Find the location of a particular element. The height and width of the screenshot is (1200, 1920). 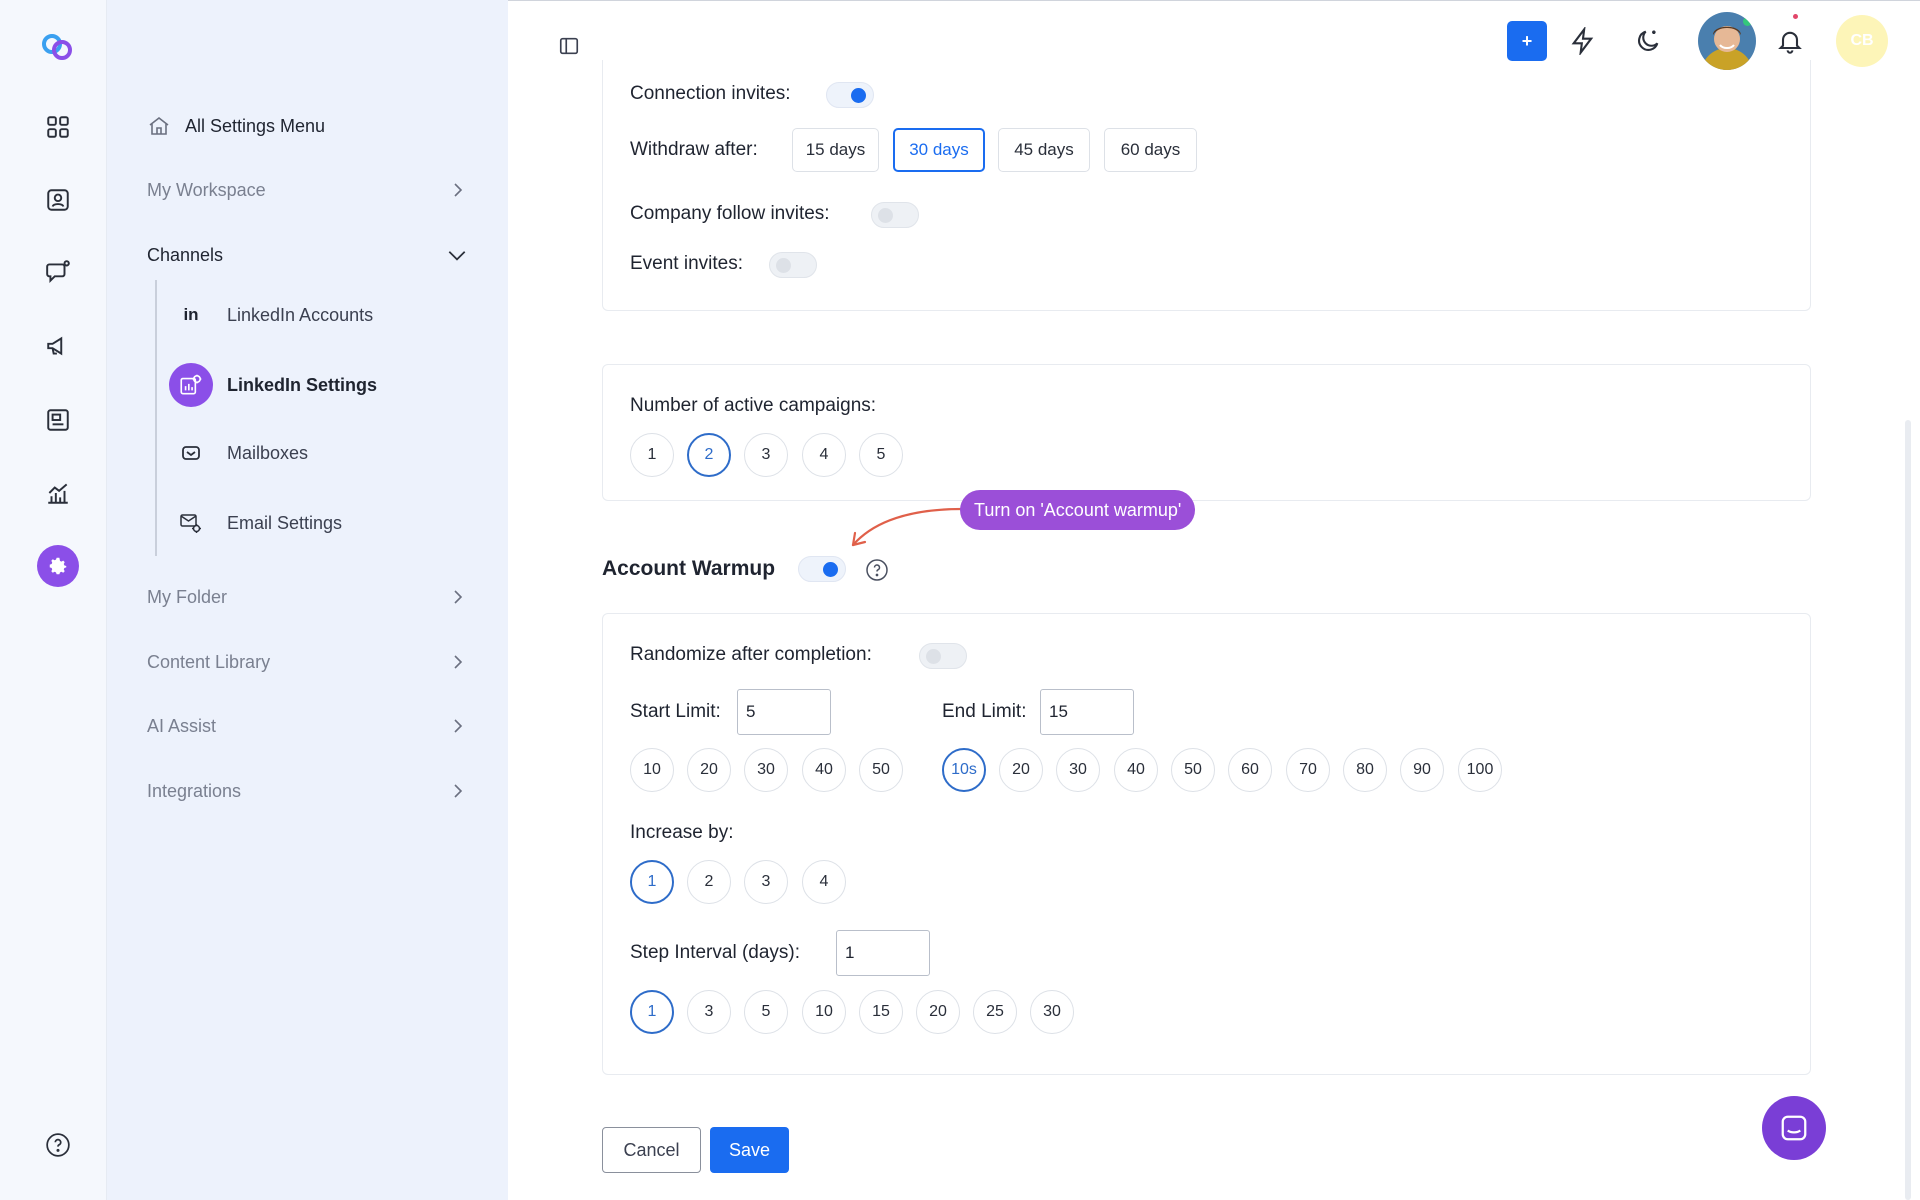

messages-icon is located at coordinates (58, 272).